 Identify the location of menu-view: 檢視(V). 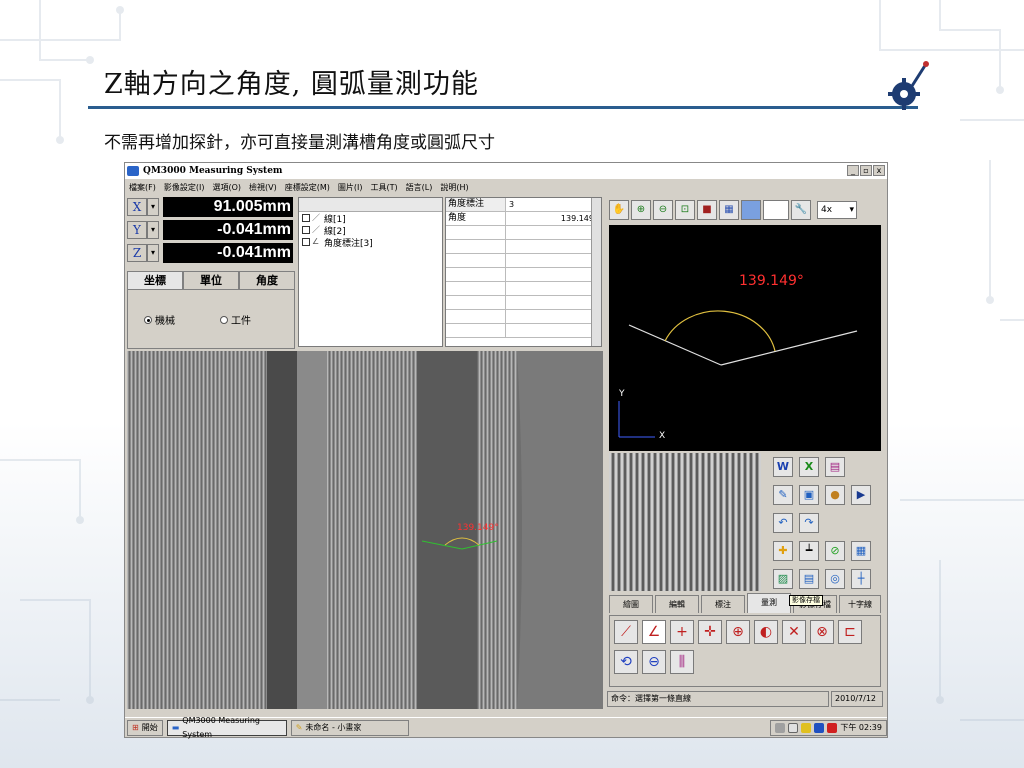
(263, 187).